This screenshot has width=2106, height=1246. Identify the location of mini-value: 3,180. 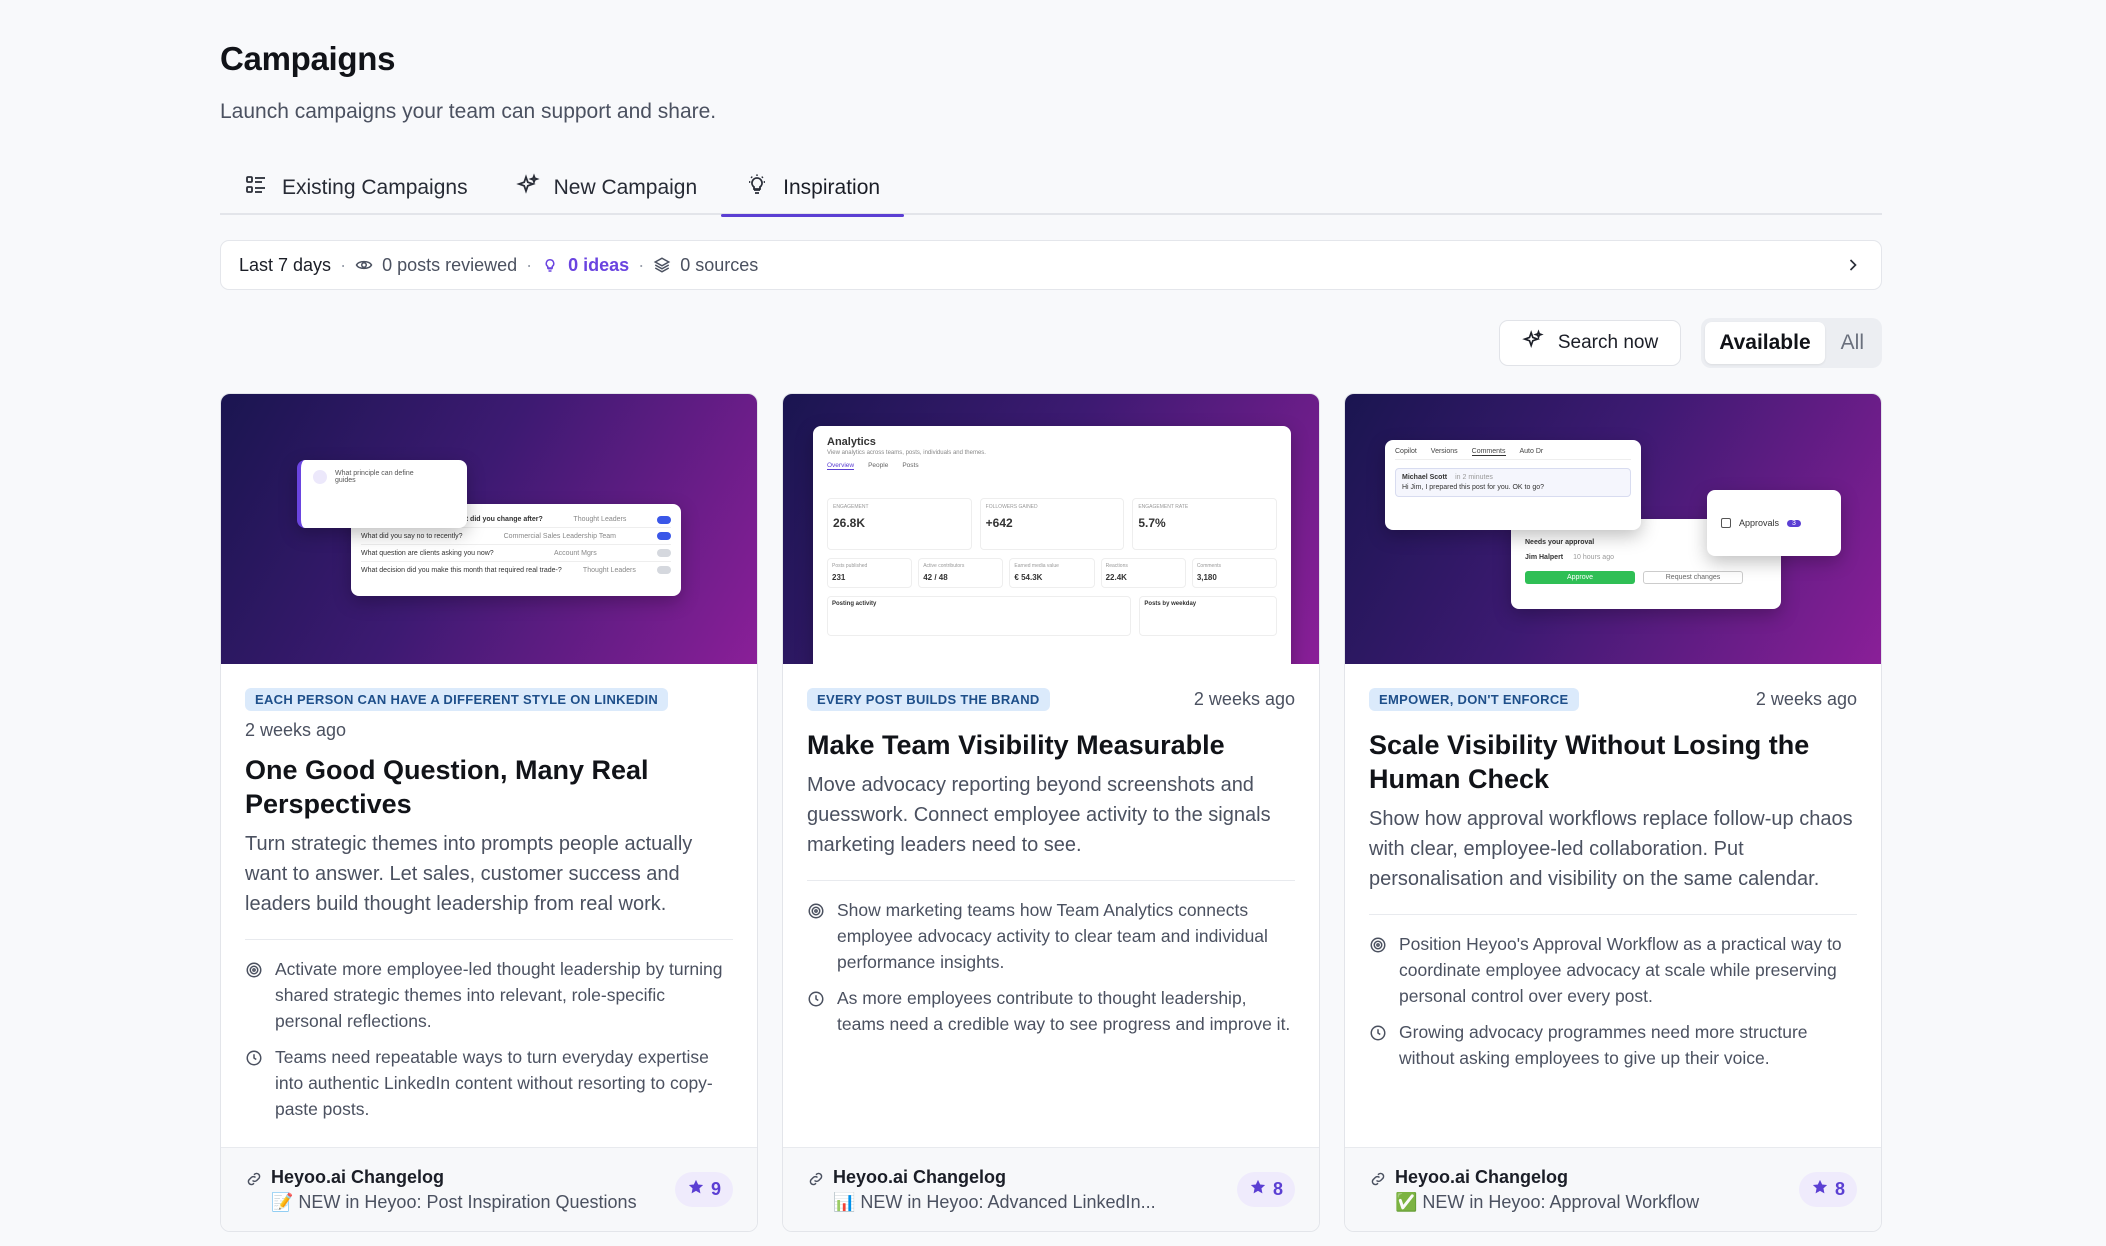
(1206, 577).